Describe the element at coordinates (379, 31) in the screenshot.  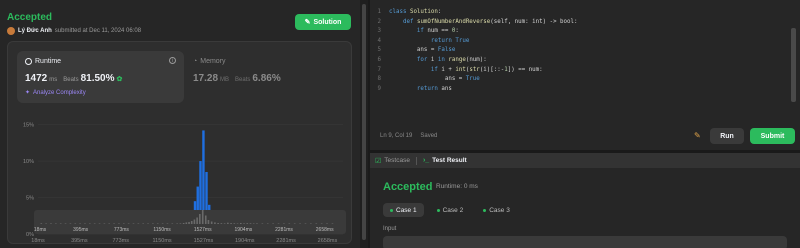
I see `line-number: 3` at that location.